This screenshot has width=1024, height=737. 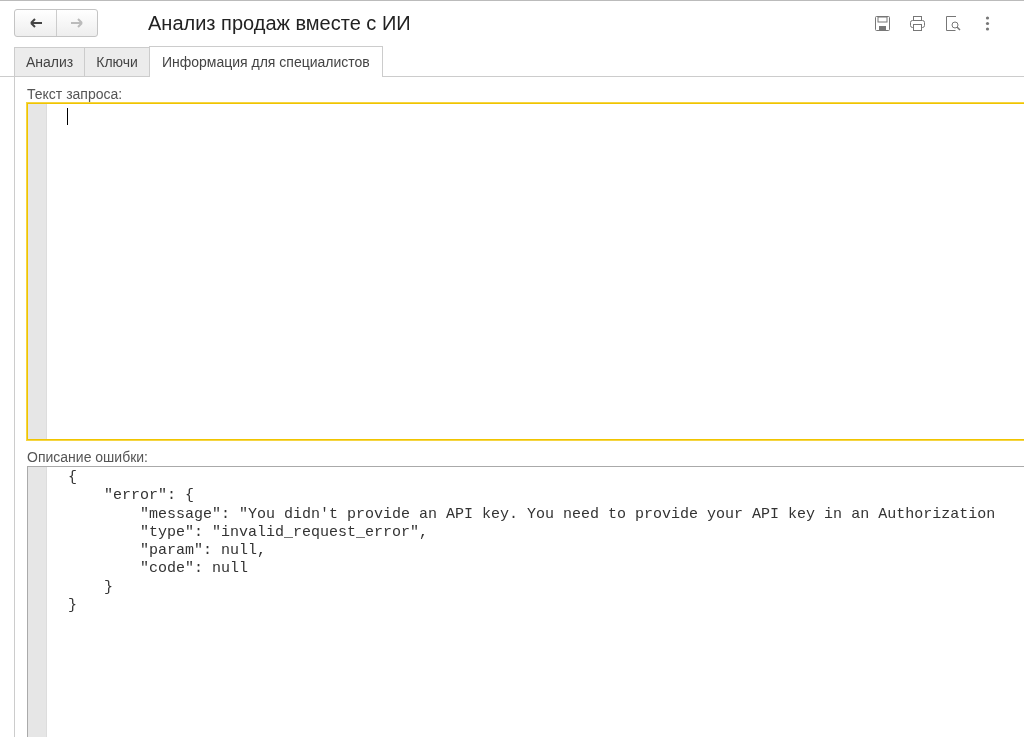 What do you see at coordinates (265, 61) in the screenshot?
I see `tab: Информация для специалистов` at bounding box center [265, 61].